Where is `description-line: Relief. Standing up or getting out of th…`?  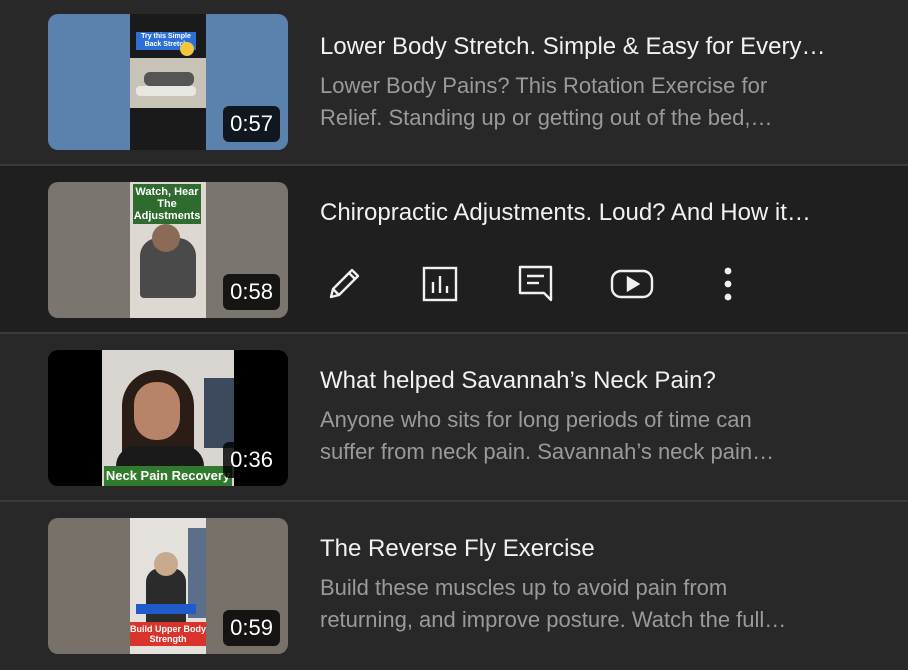 description-line: Relief. Standing up or getting out of th… is located at coordinates (546, 117).